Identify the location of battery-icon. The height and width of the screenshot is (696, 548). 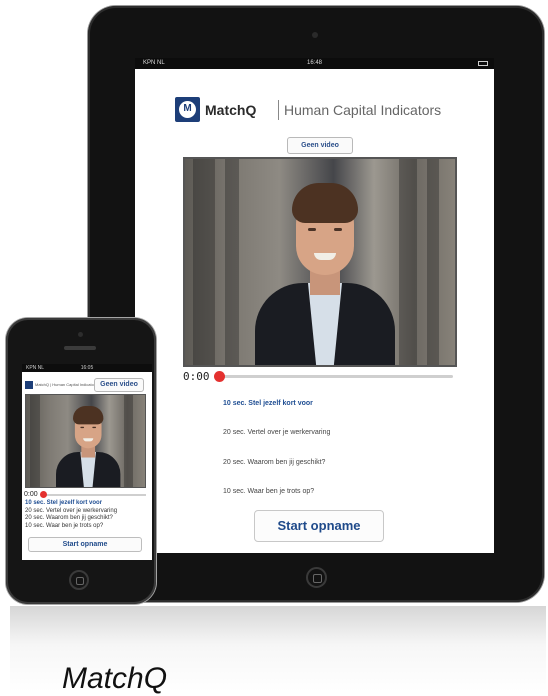
(483, 63).